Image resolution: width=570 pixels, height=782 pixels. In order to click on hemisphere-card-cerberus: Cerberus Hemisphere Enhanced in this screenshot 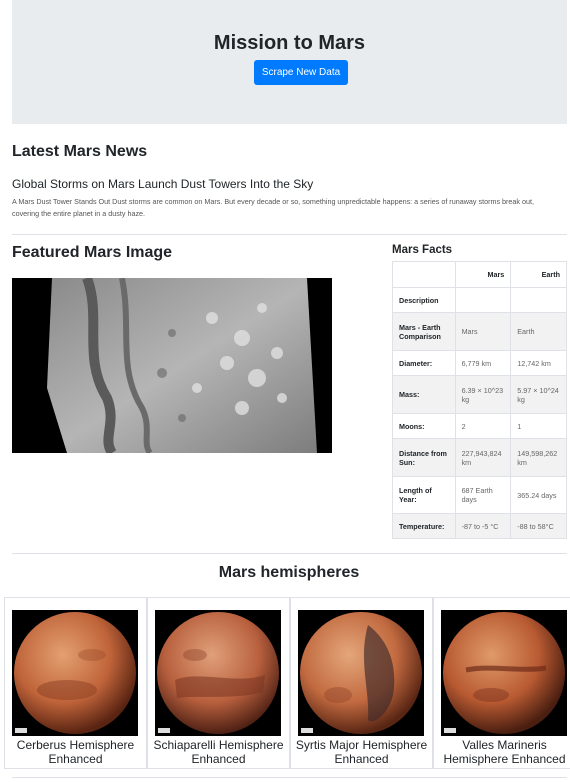, I will do `click(75, 683)`.